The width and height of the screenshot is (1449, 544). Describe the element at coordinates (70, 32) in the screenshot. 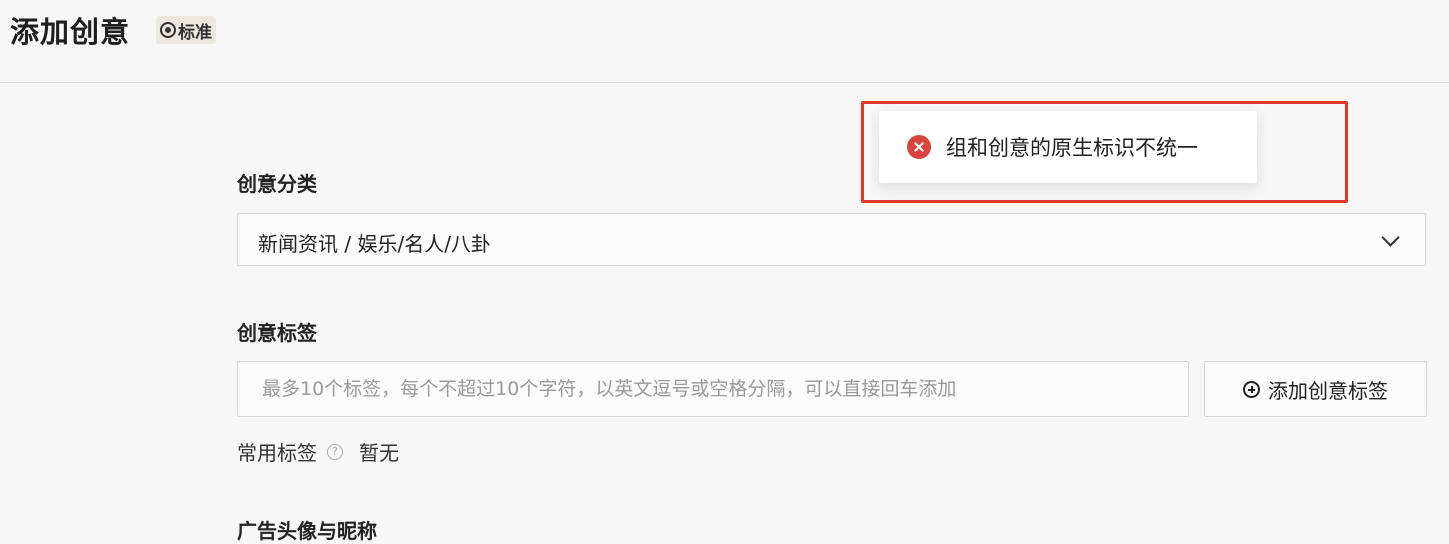

I see `page-title: 添加创意` at that location.